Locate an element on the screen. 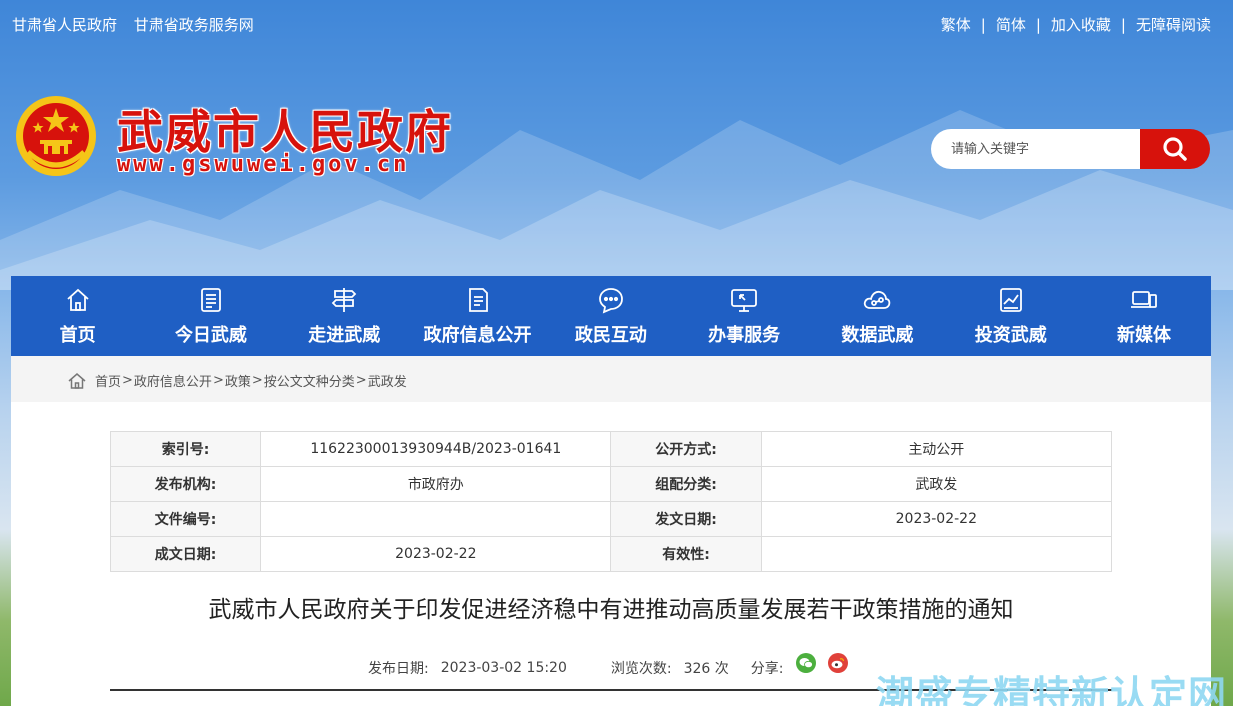  nav-item-new-media: 新媒体 is located at coordinates (1143, 316).